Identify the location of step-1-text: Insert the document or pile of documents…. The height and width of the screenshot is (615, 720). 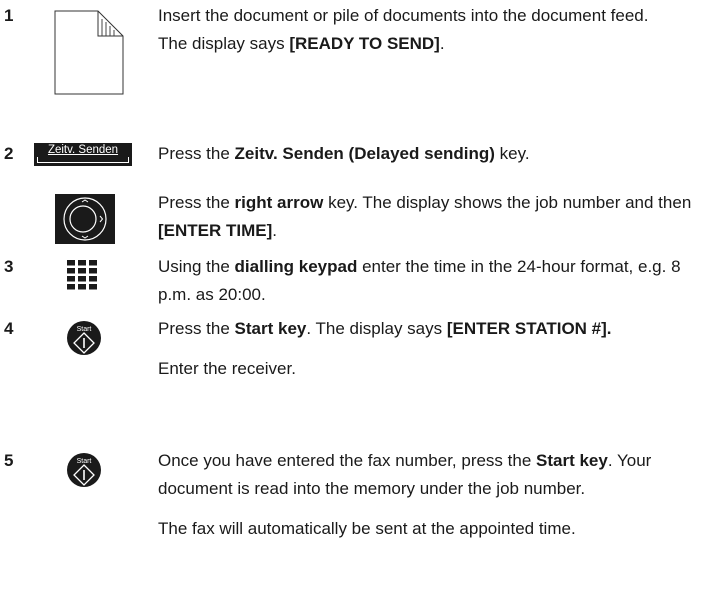
(428, 30).